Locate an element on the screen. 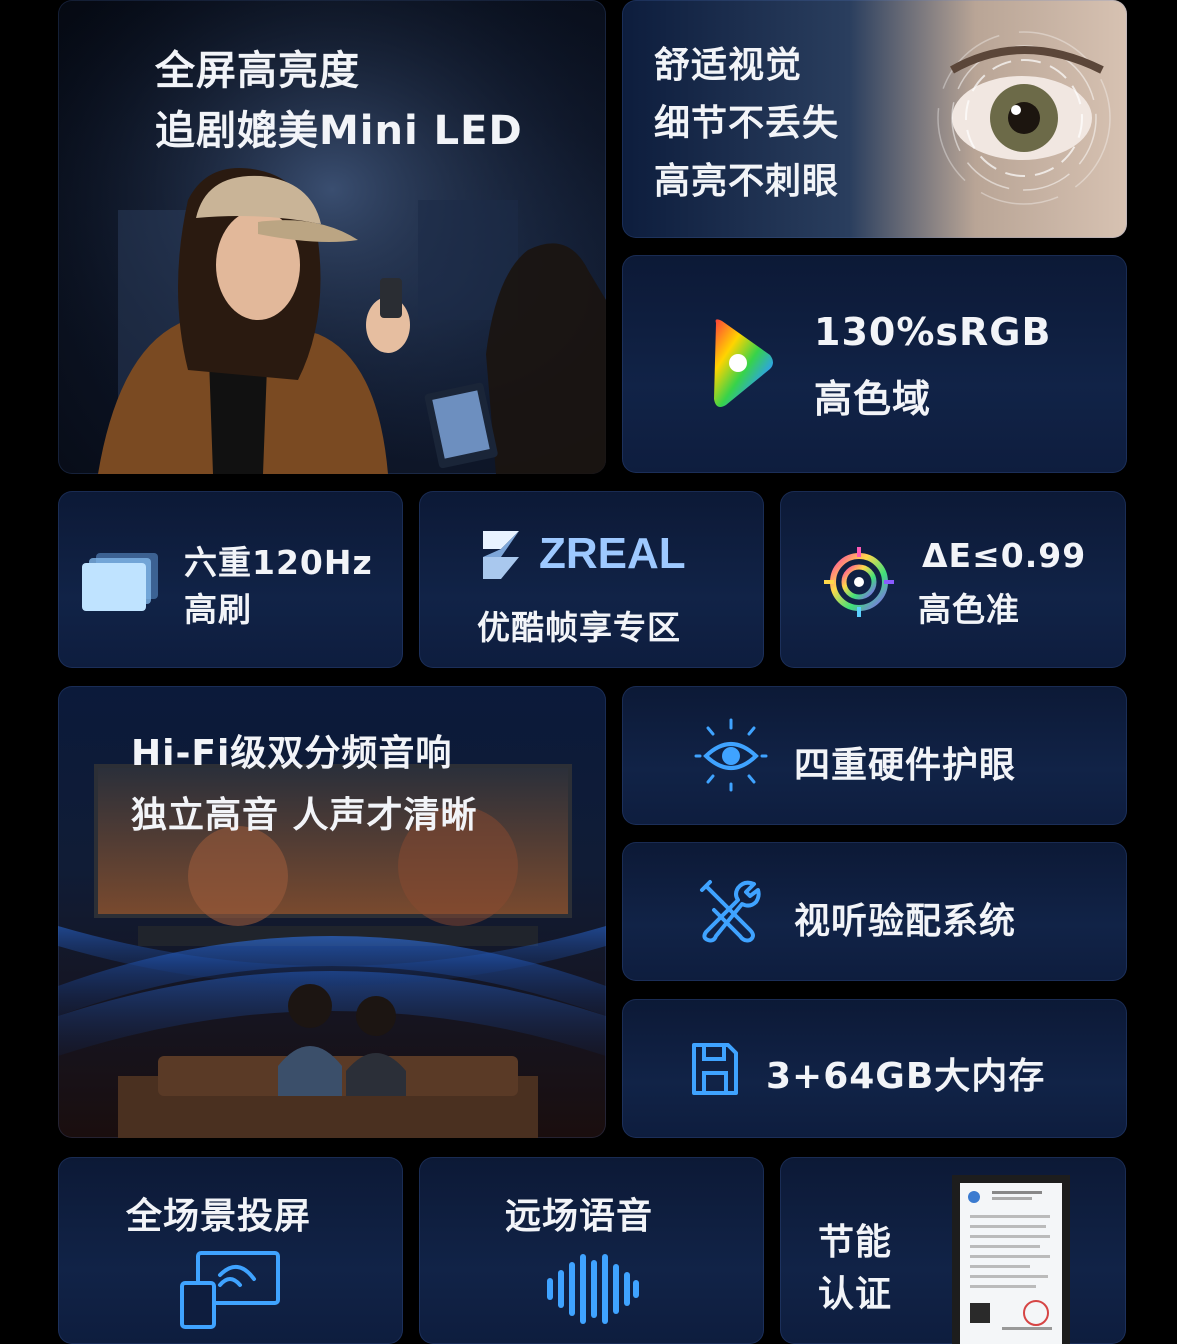 This screenshot has width=1177, height=1344. refresh-rate-value: 六重120Hz is located at coordinates (278, 562).